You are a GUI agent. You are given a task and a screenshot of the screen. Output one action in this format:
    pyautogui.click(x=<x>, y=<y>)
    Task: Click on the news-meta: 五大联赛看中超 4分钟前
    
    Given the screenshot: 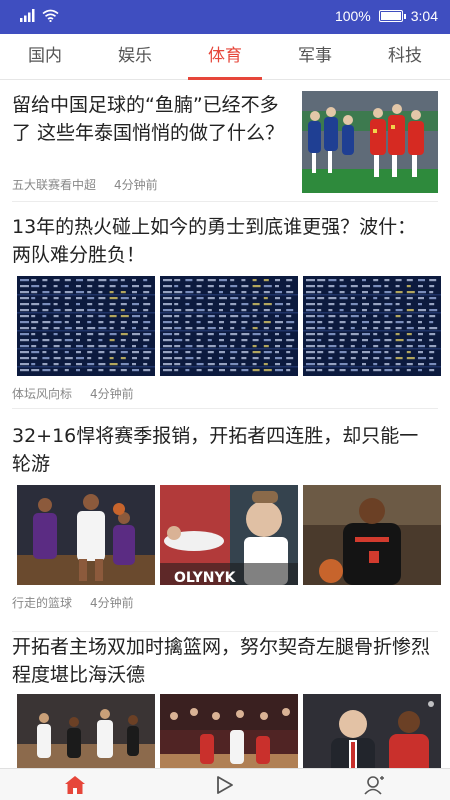 What is the action you would take?
    pyautogui.click(x=85, y=184)
    